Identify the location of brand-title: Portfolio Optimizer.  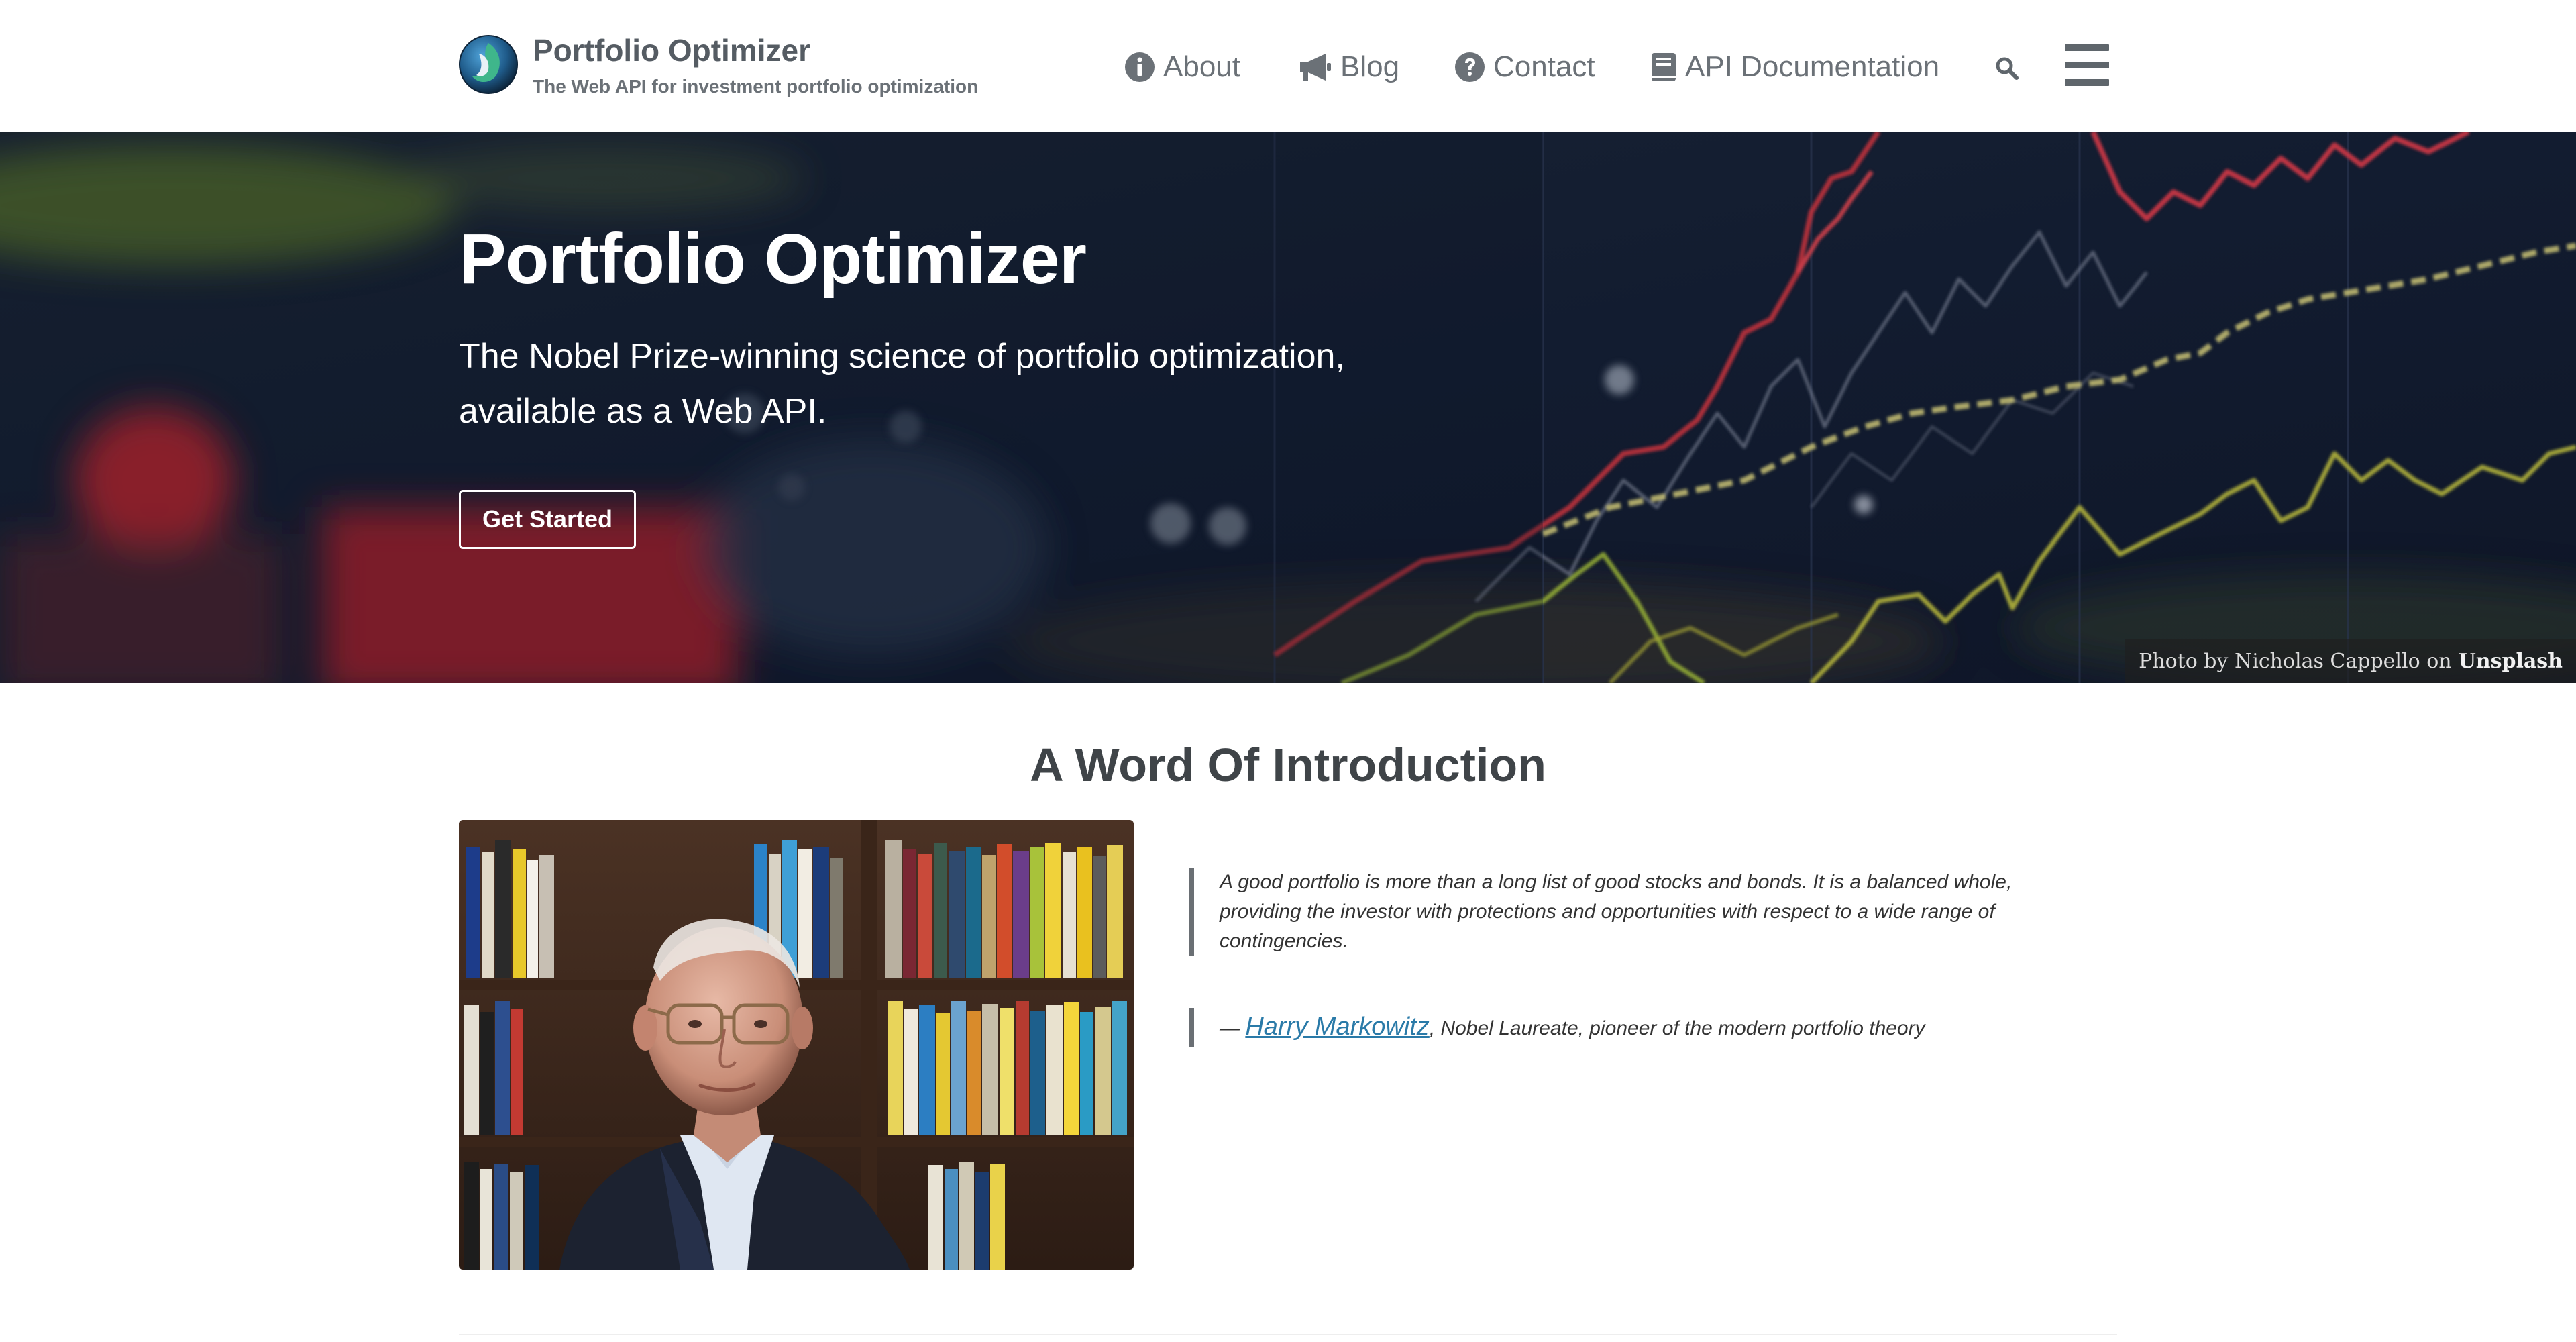
(671, 50).